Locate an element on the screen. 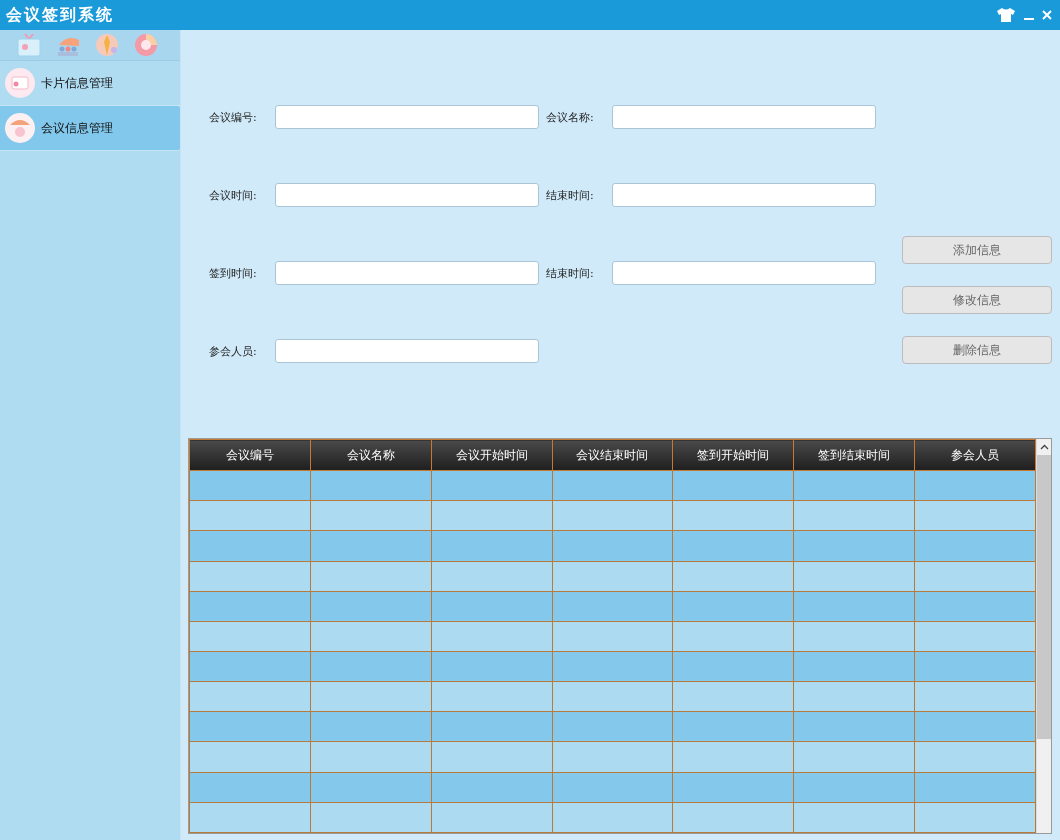 Image resolution: width=1060 pixels, height=840 pixels. column-header: 会议编号 is located at coordinates (250, 455).